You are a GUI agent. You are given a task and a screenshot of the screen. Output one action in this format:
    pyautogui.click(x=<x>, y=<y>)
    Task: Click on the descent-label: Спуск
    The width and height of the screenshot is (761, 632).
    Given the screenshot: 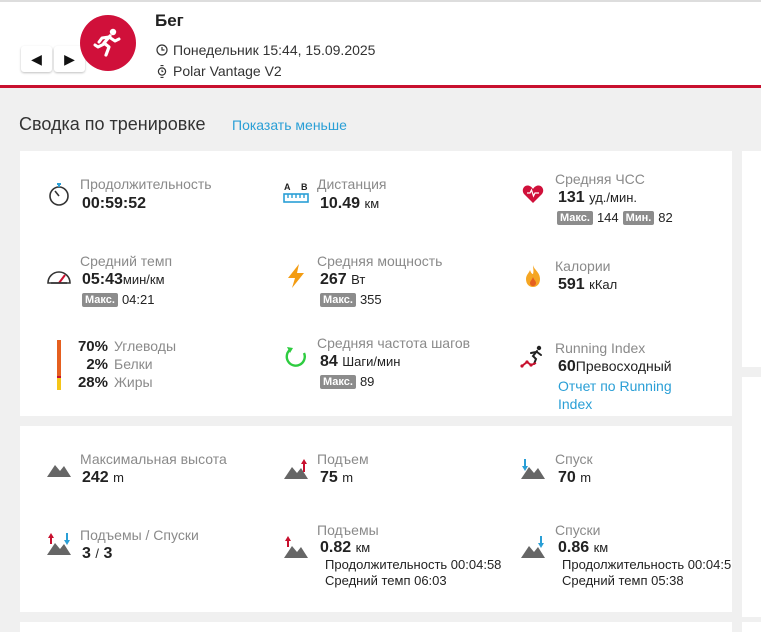 What is the action you would take?
    pyautogui.click(x=574, y=459)
    